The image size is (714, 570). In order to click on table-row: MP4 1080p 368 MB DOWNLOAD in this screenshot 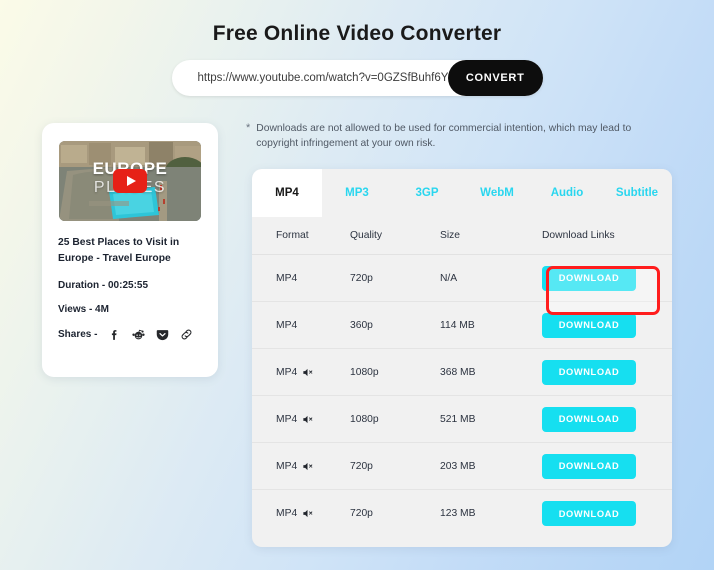, I will do `click(462, 372)`.